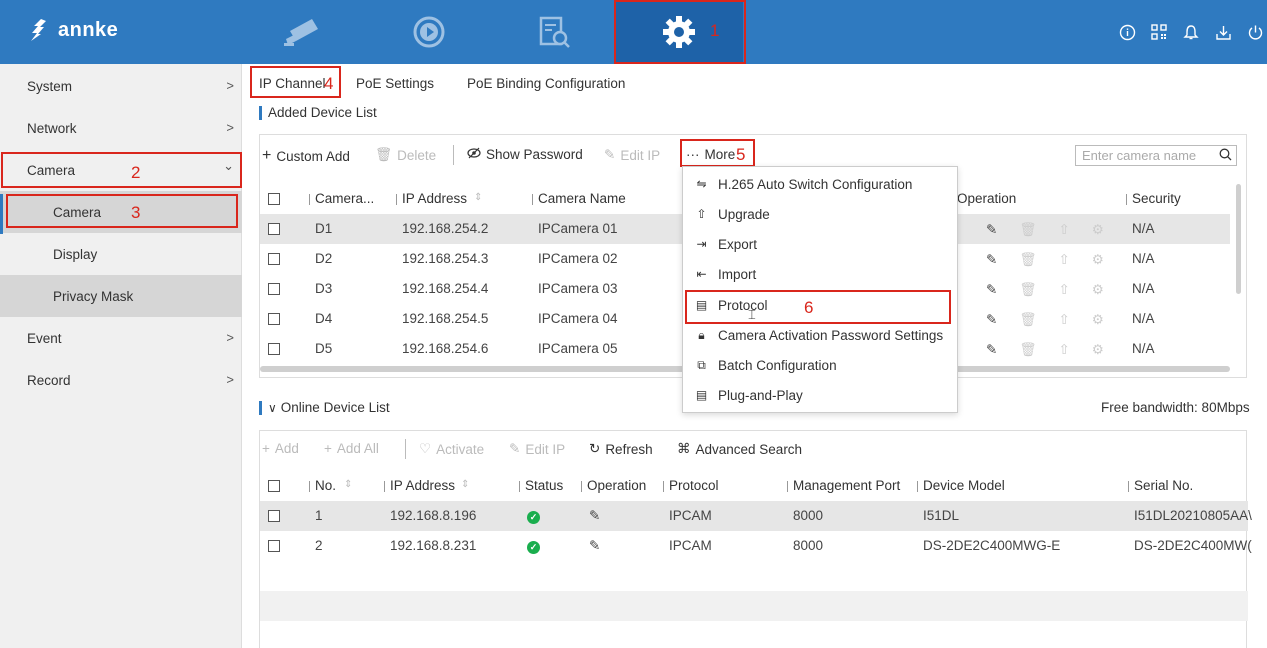 This screenshot has height=648, width=1267. Describe the element at coordinates (613, 485) in the screenshot. I see `column-header-operation: Operation` at that location.